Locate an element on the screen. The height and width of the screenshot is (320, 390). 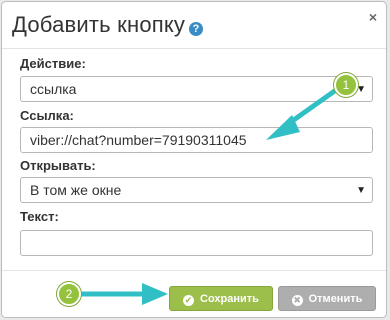
step-badge-2: 2 is located at coordinates (69, 294).